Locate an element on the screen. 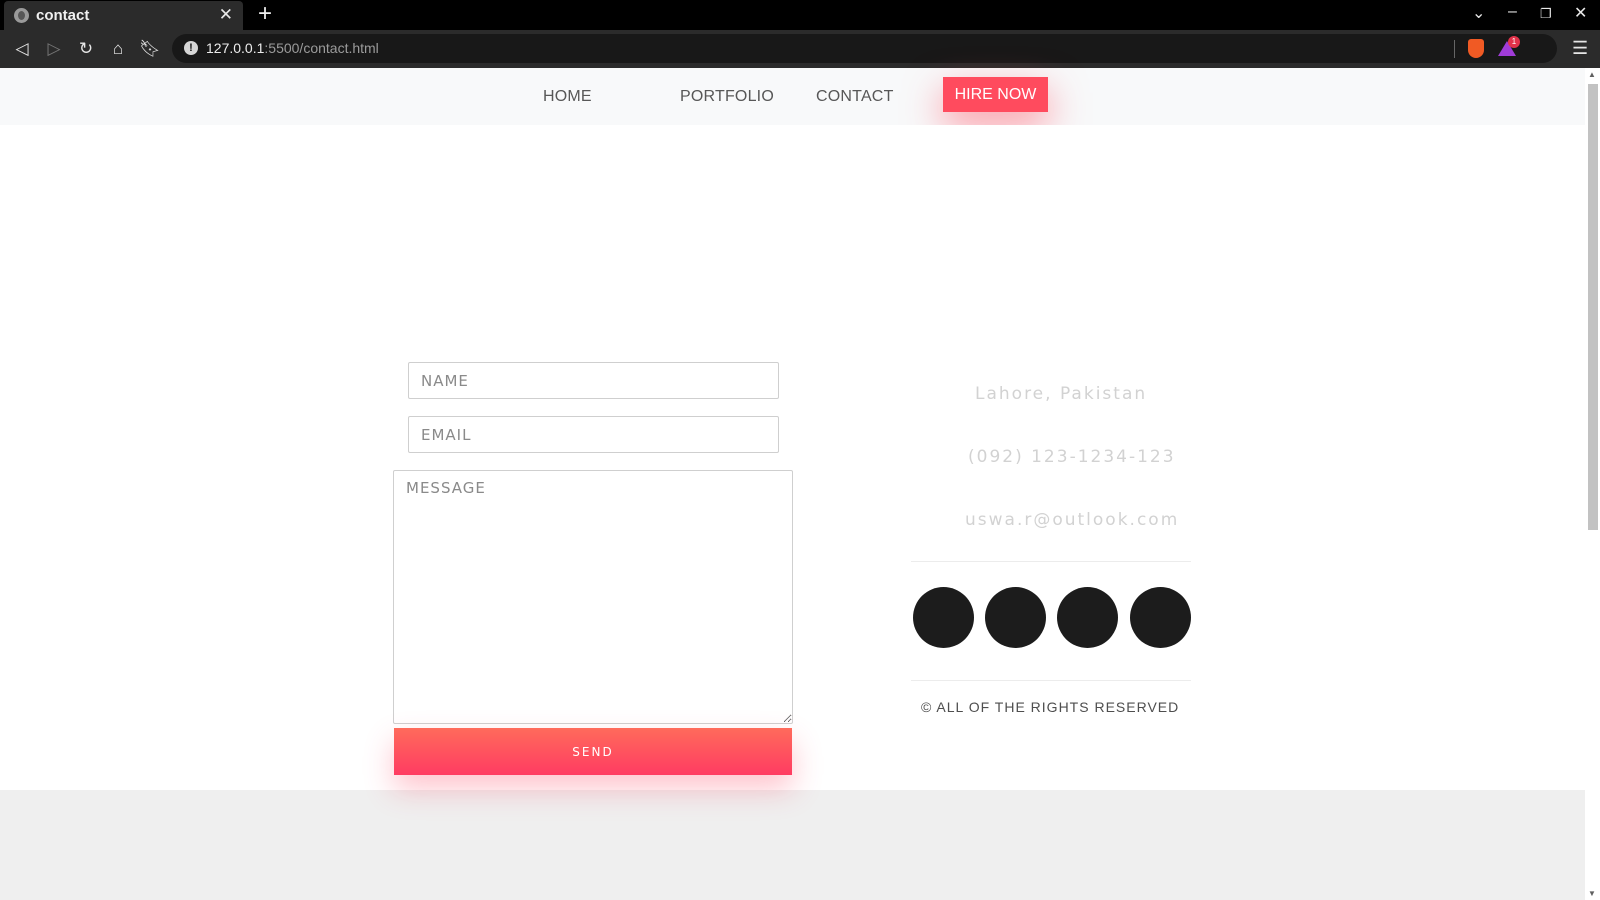  reload-icon: ↻ is located at coordinates (86, 49).